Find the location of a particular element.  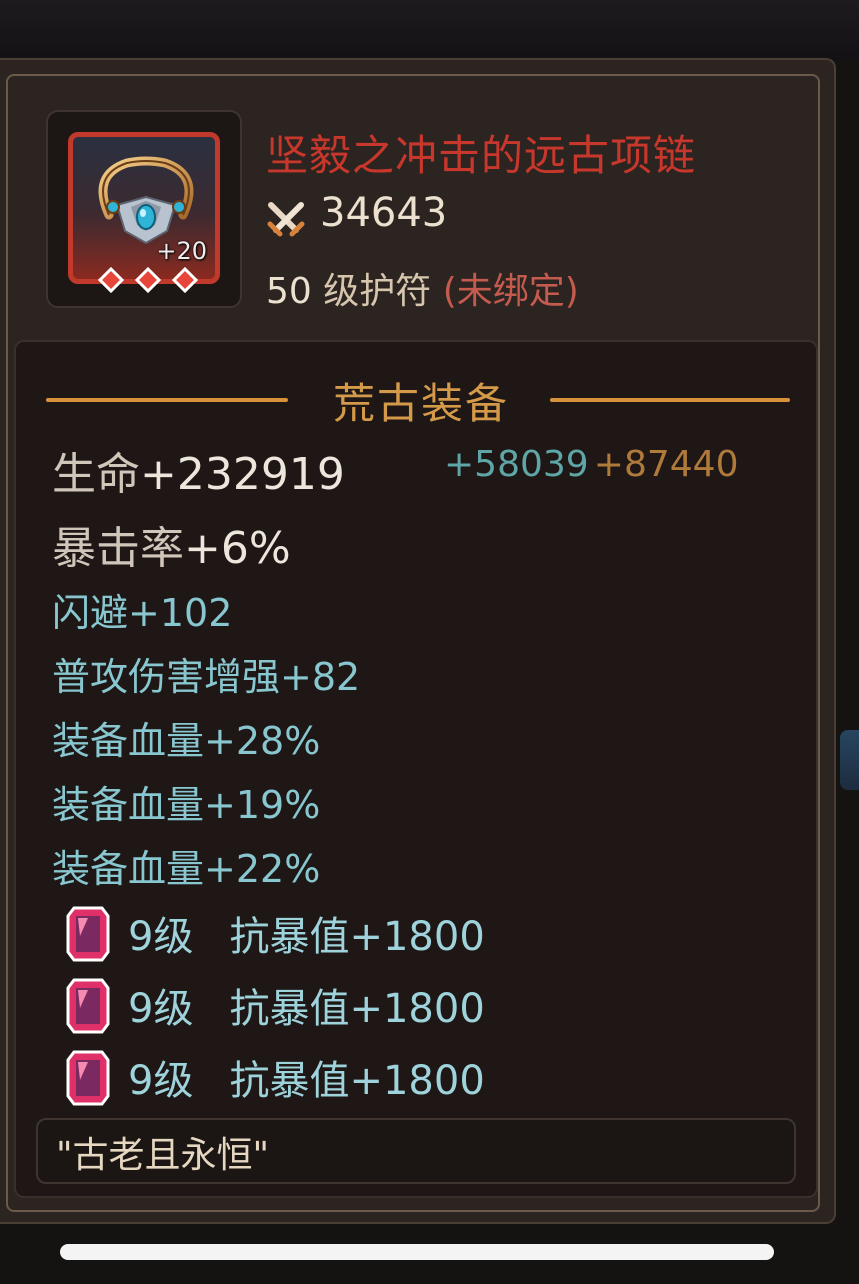

flavor-text-box: "古老且永恒" is located at coordinates (416, 1151).